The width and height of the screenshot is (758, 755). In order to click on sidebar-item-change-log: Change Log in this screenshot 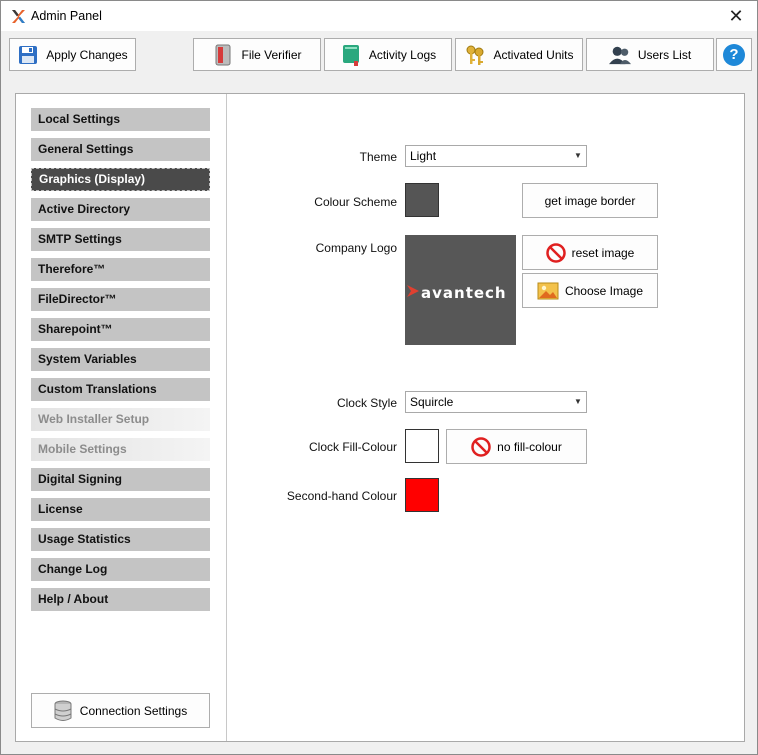, I will do `click(120, 569)`.